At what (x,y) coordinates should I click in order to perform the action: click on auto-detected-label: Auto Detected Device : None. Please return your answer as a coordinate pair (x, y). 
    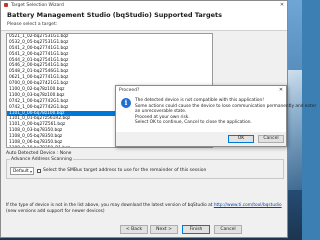
    Looking at the image, I should click on (39, 153).